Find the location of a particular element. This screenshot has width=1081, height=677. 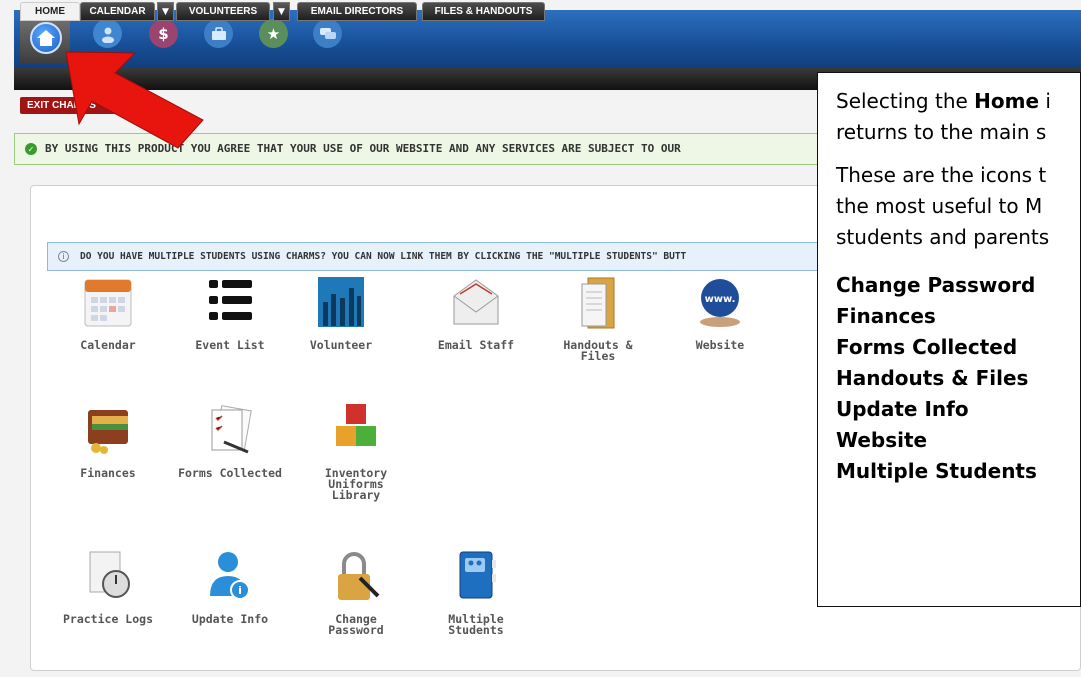

app-finances: Finances is located at coordinates (108, 440).